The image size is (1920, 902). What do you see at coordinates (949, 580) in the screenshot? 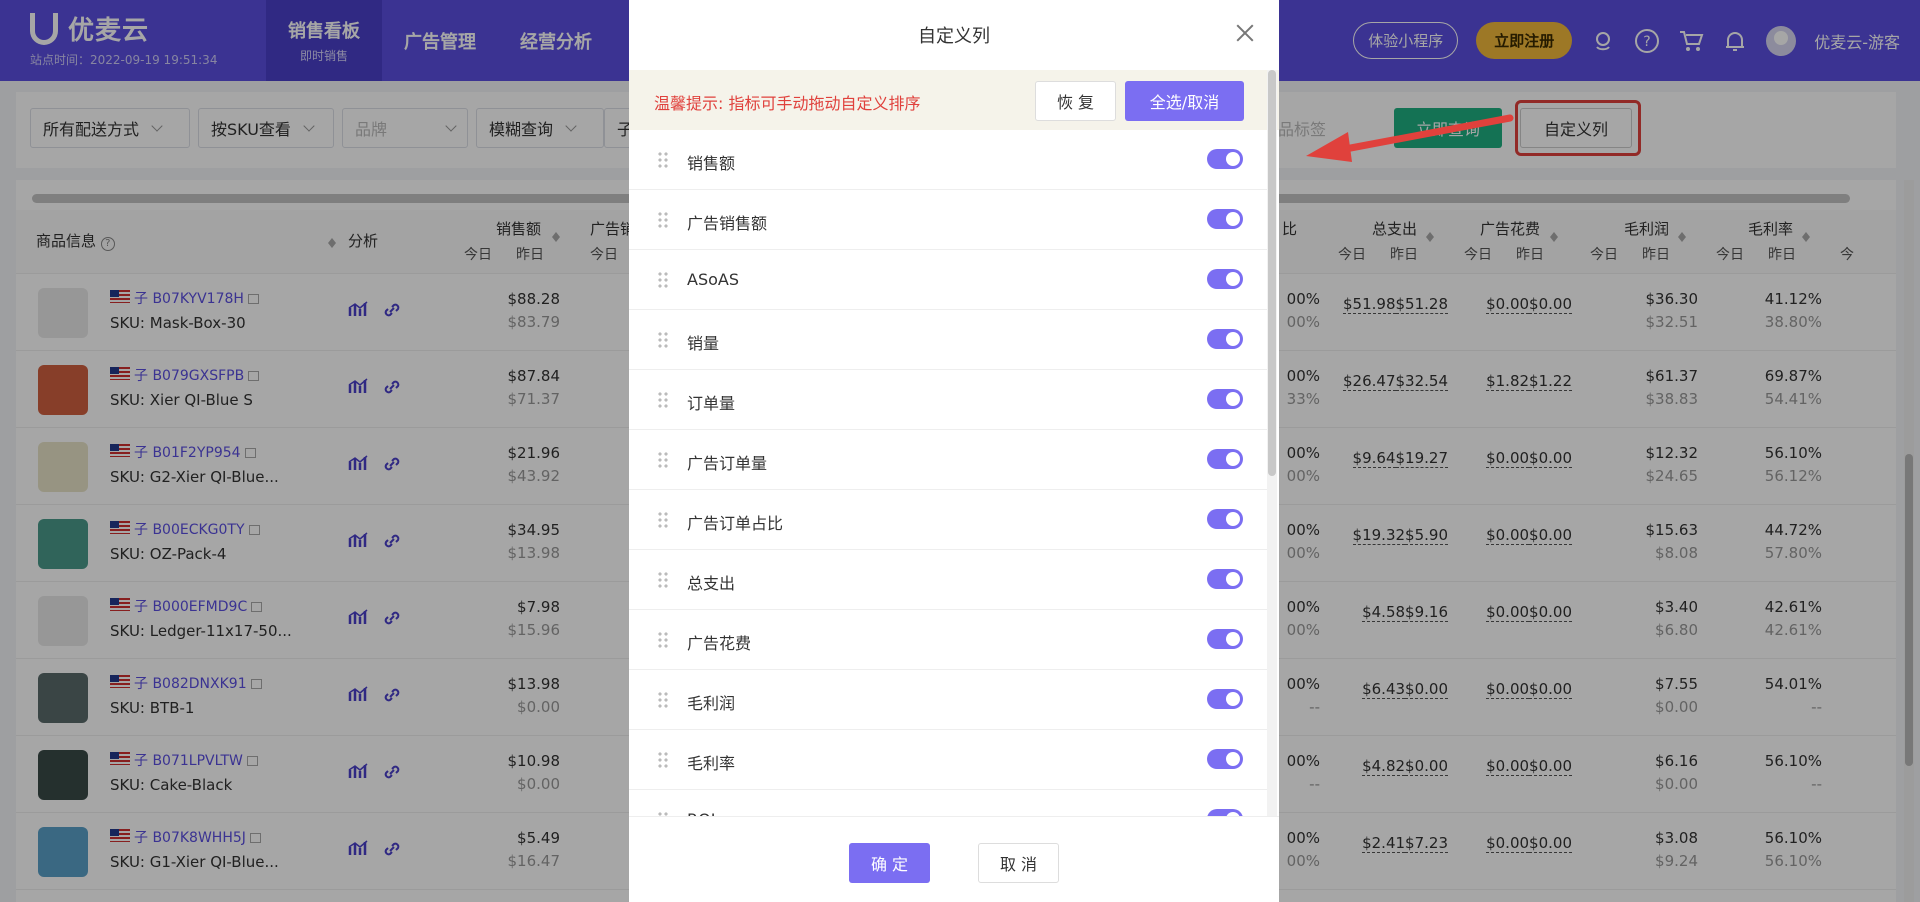
I see `column-option: 总支出` at bounding box center [949, 580].